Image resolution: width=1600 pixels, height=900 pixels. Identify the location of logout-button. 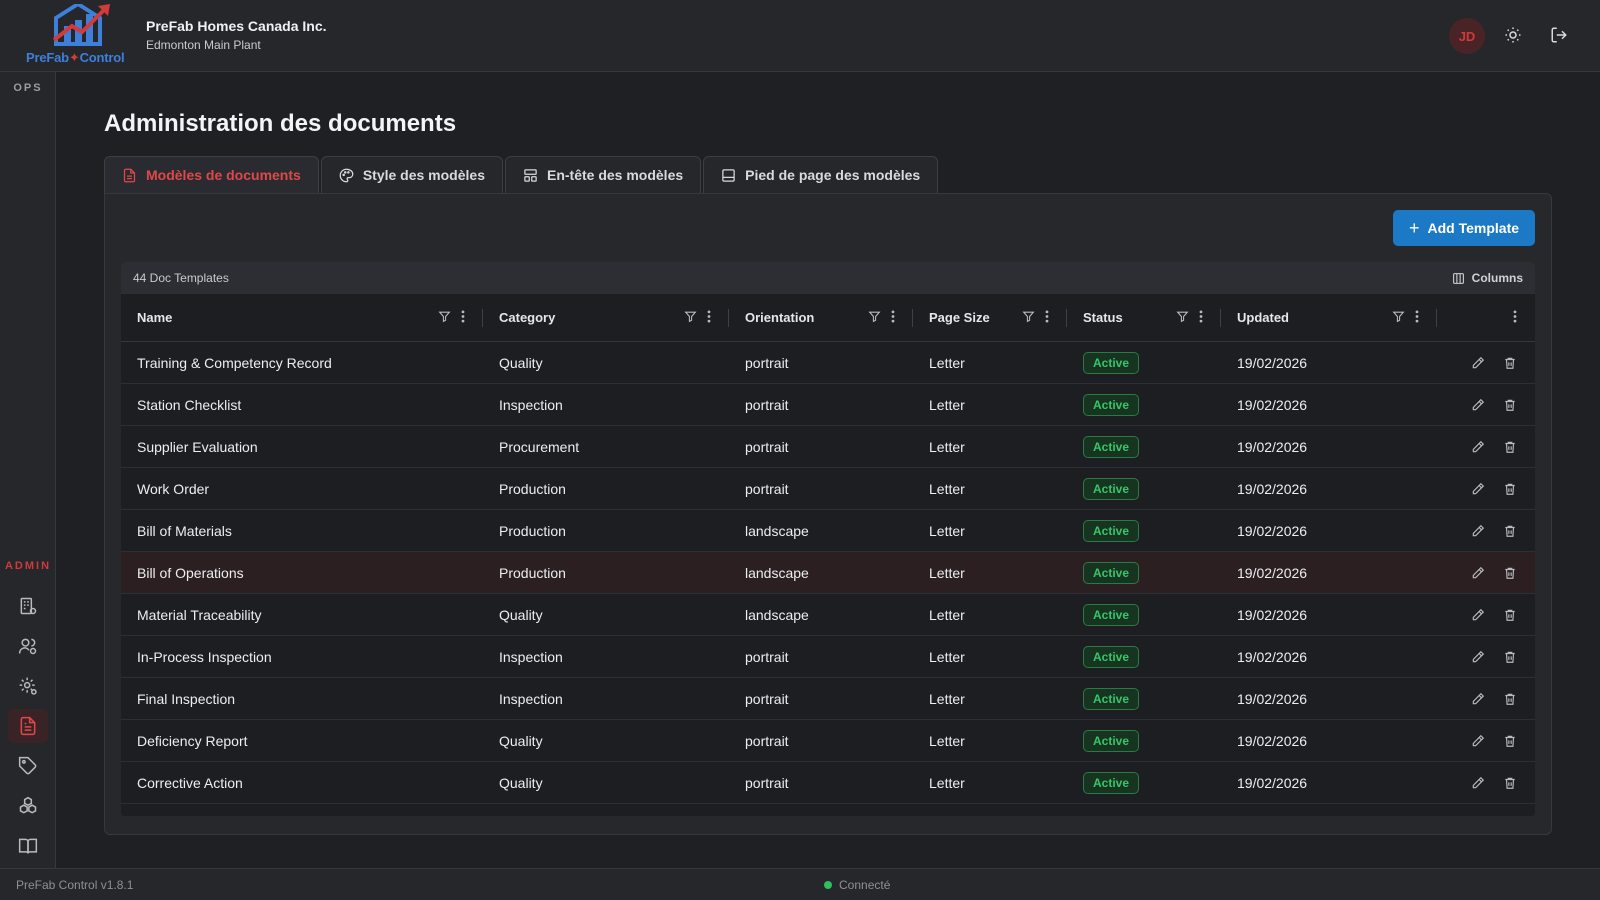
(1559, 35).